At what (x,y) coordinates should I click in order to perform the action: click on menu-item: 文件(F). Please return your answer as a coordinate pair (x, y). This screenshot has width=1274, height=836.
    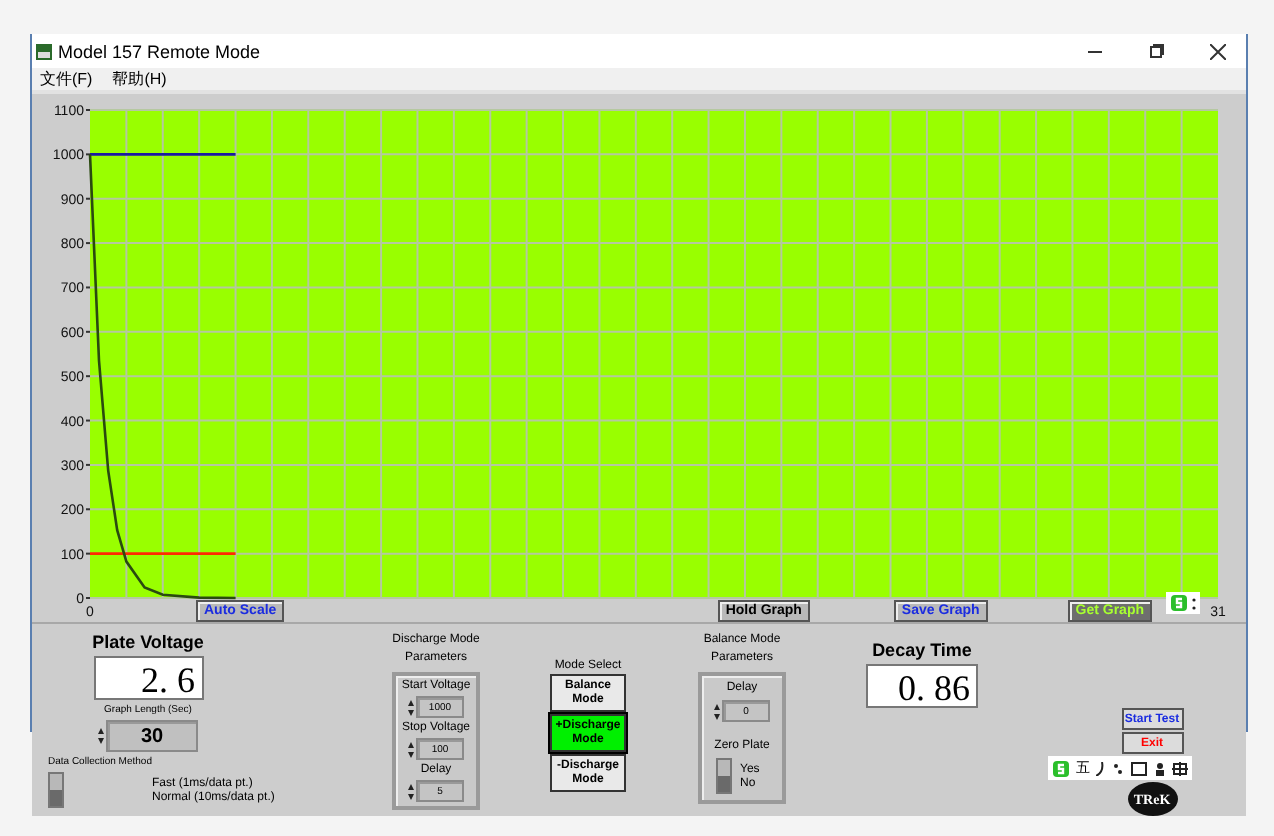
    Looking at the image, I should click on (66, 79).